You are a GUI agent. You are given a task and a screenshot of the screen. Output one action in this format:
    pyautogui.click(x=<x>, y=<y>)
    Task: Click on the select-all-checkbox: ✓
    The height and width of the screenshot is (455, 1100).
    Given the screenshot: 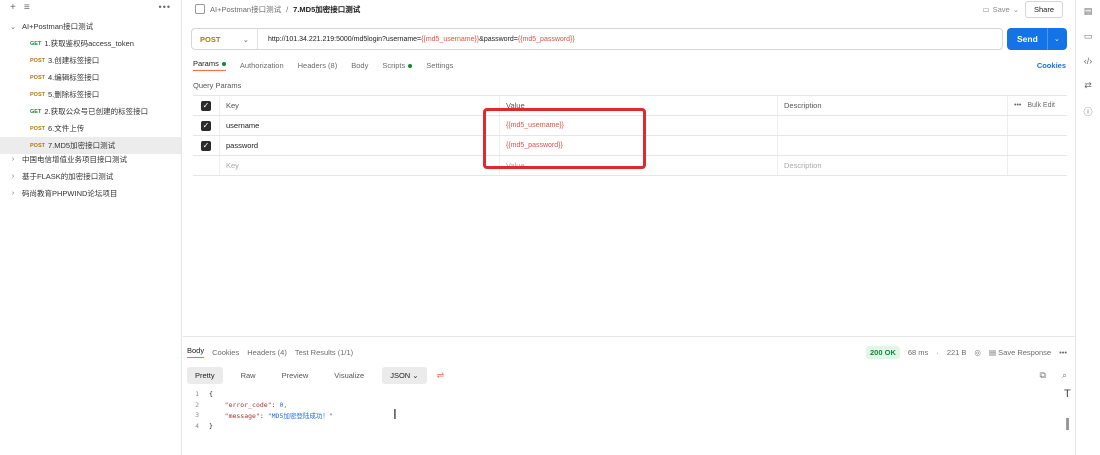 What is the action you would take?
    pyautogui.click(x=206, y=105)
    